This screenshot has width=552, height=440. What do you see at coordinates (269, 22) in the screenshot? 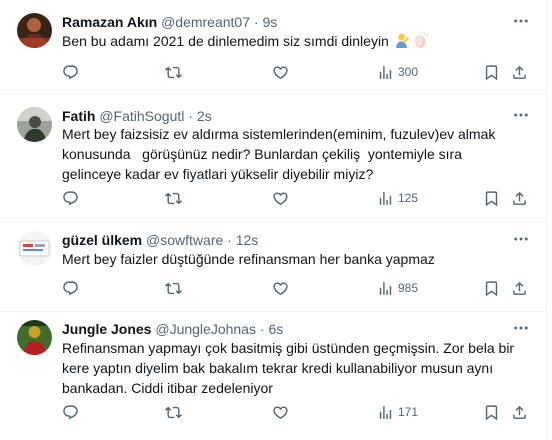
I see `timestamp: 9s` at bounding box center [269, 22].